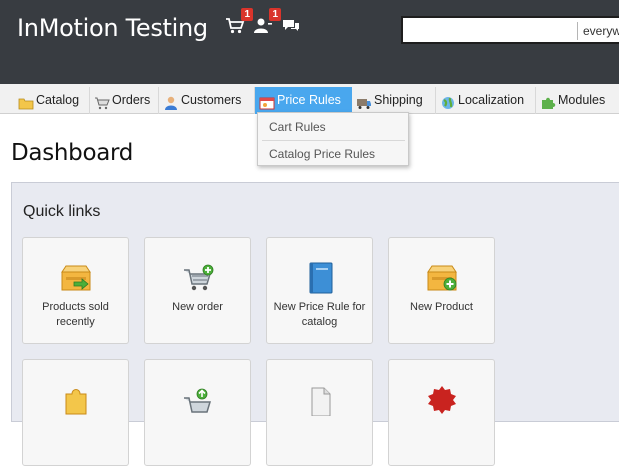  What do you see at coordinates (76, 278) in the screenshot?
I see `box-arrow-icon` at bounding box center [76, 278].